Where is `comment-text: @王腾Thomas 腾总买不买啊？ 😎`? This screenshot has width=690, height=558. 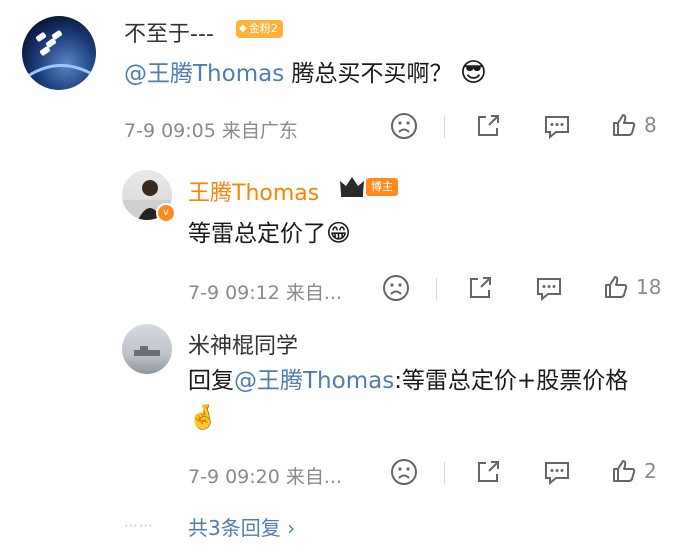
comment-text: @王腾Thomas 腾总买不买啊？ 😎 is located at coordinates (305, 73).